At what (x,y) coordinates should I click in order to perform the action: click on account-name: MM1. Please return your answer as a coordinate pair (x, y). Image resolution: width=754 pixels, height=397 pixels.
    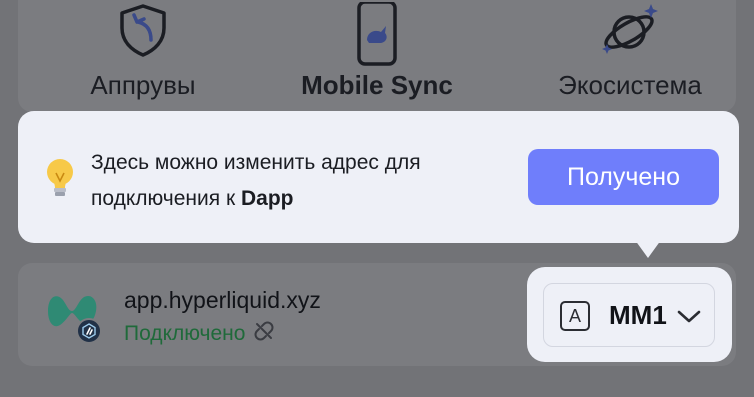
    Looking at the image, I should click on (638, 315).